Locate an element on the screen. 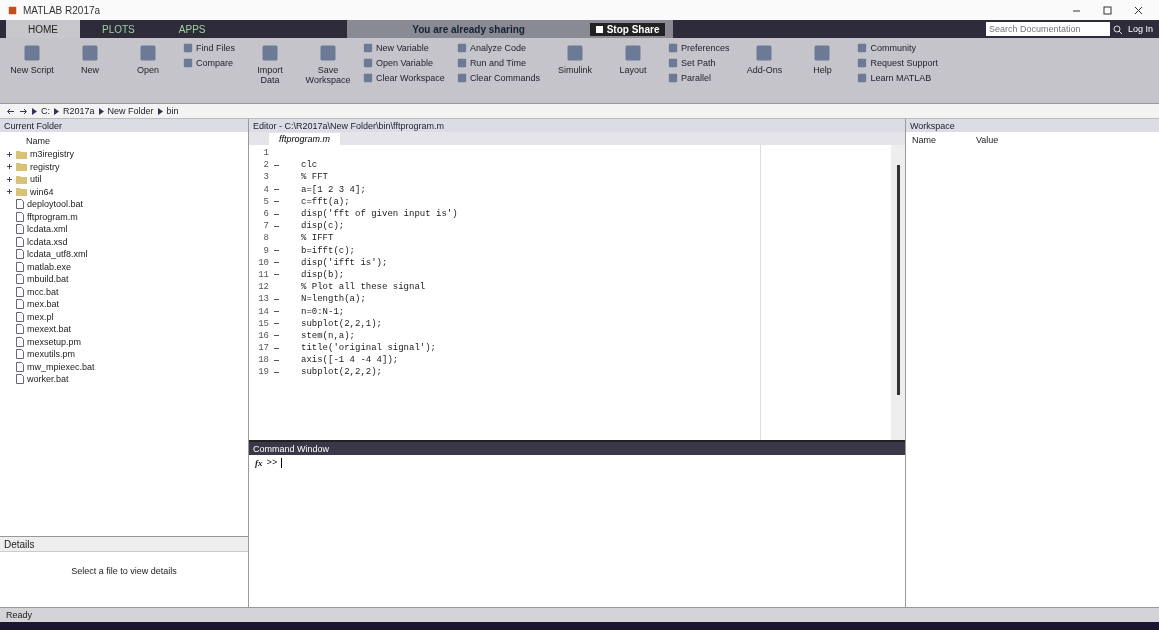 This screenshot has width=1159, height=630. file-item: mcc.bat is located at coordinates (124, 291).